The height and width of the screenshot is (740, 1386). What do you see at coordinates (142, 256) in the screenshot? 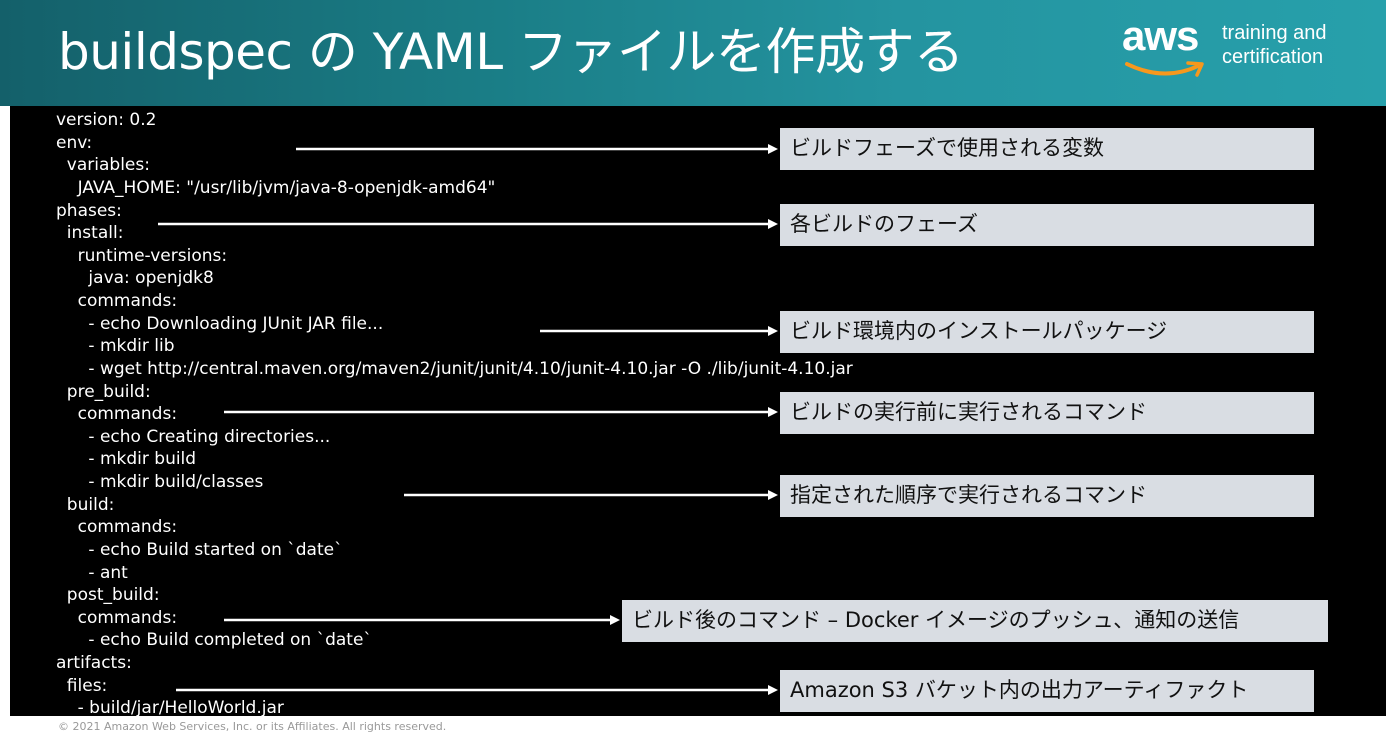
I see `code-line: runtime-versions:` at bounding box center [142, 256].